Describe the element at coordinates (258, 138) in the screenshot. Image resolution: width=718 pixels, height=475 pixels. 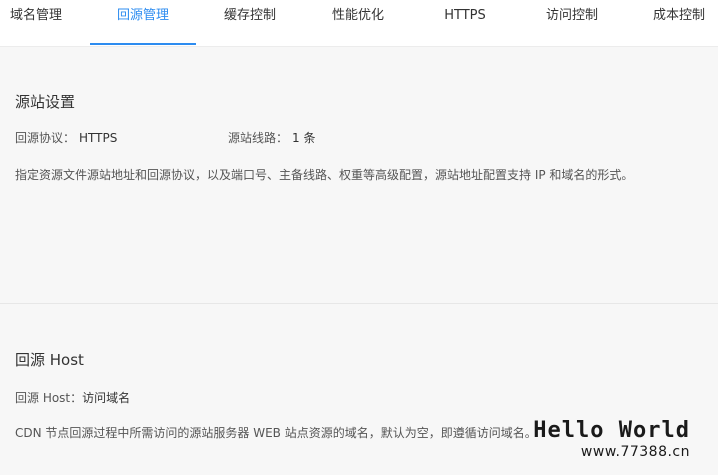
I see `origin-lines-label: 源站线路：` at that location.